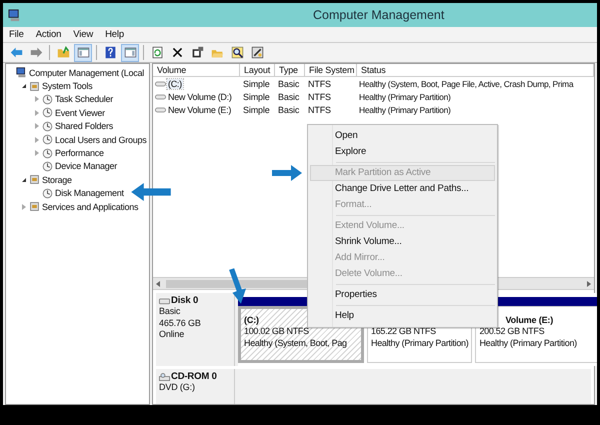 Image resolution: width=600 pixels, height=425 pixels. Describe the element at coordinates (16, 34) in the screenshot. I see `menu-item: File` at that location.